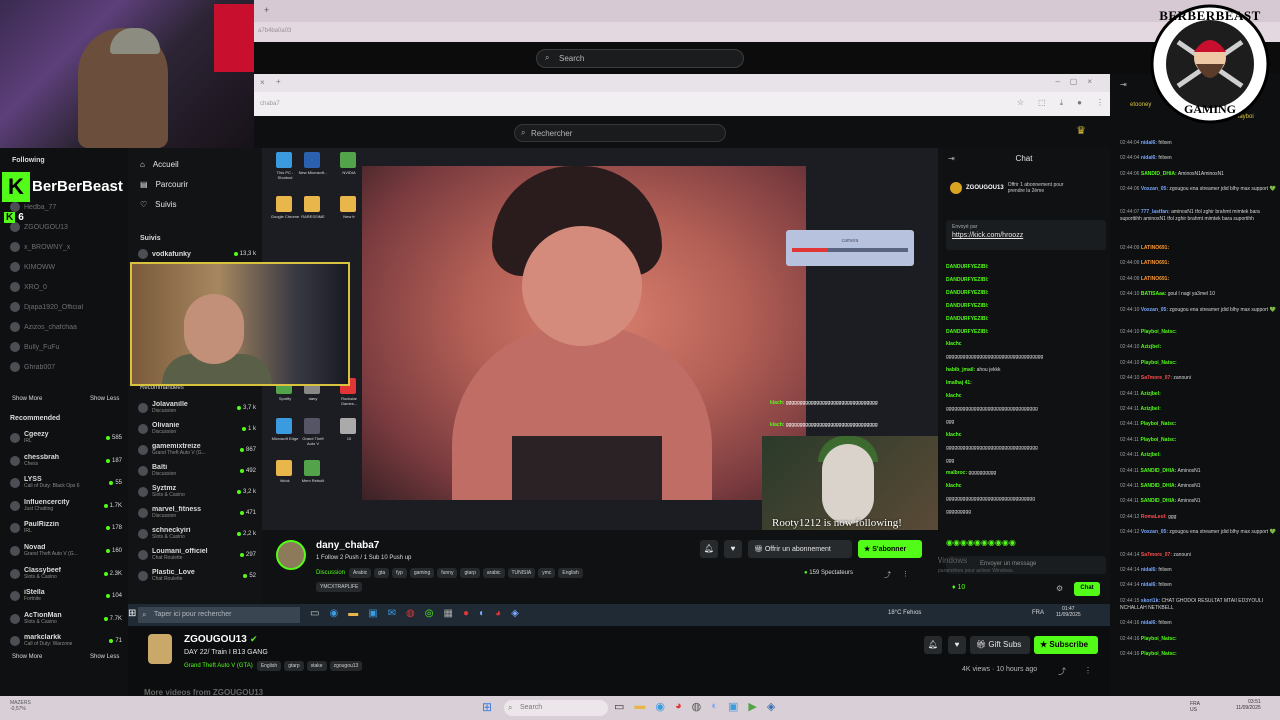  What do you see at coordinates (218, 666) in the screenshot?
I see `outer-category: Grand Theft Auto V (GTA)` at bounding box center [218, 666].